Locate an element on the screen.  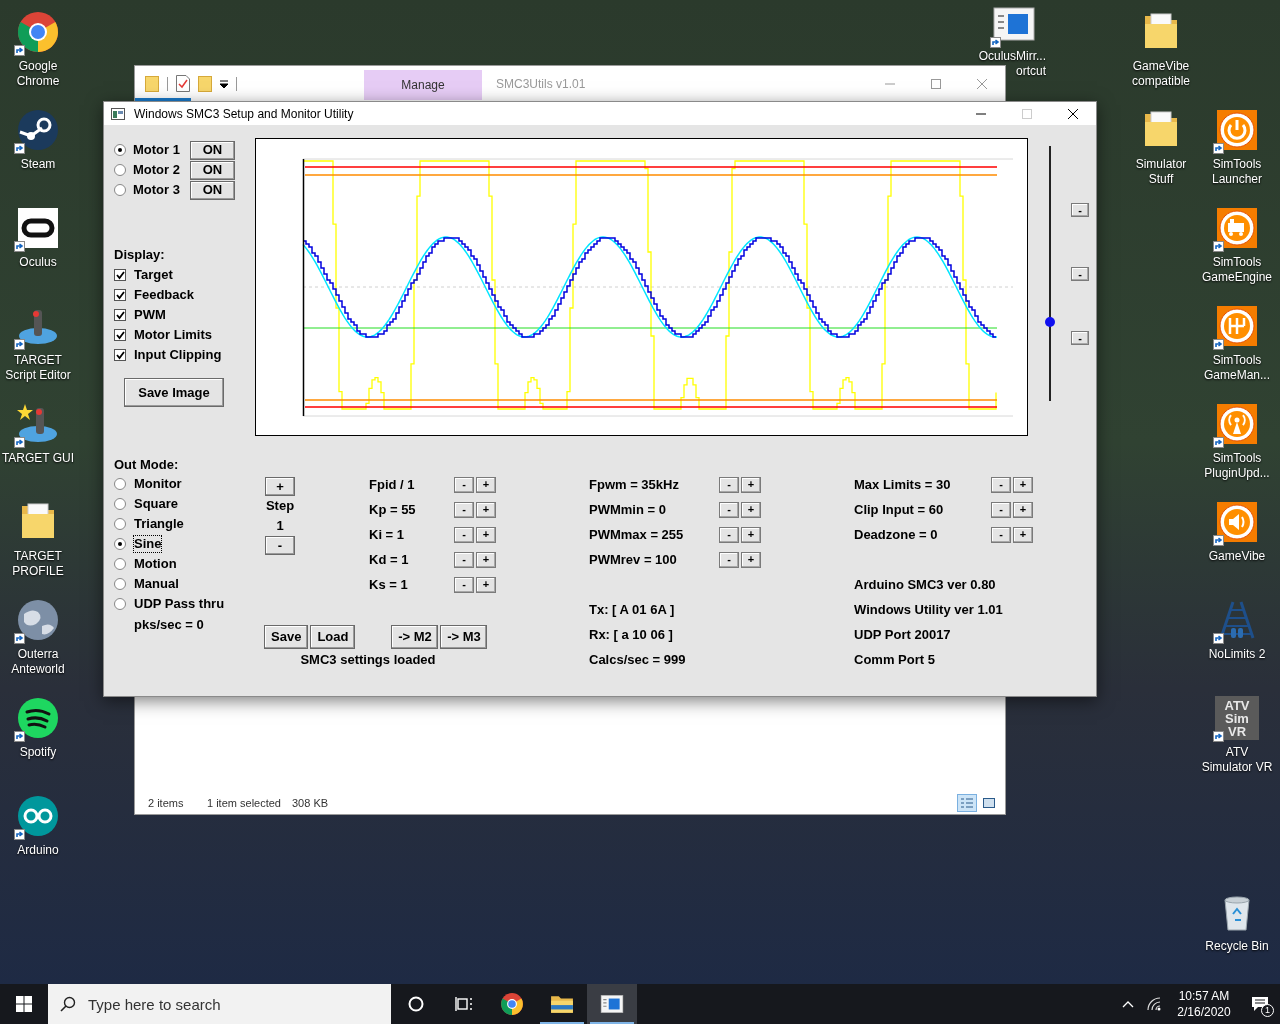
taskbar-app-button is located at coordinates (612, 1004).